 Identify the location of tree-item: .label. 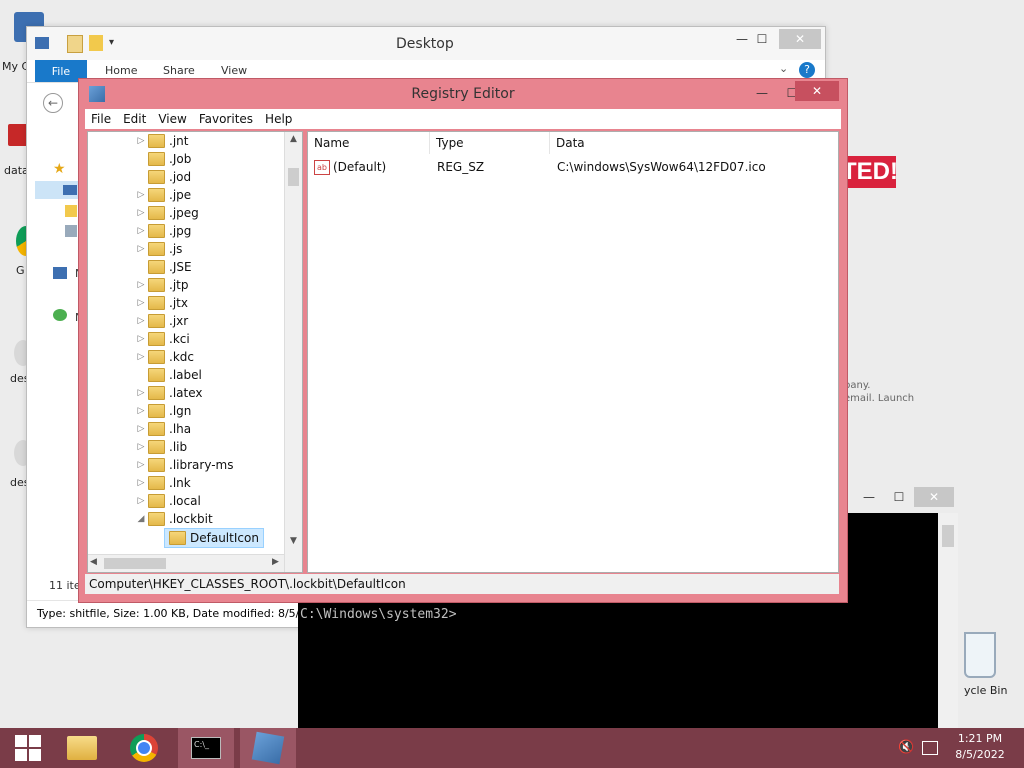
(169, 375).